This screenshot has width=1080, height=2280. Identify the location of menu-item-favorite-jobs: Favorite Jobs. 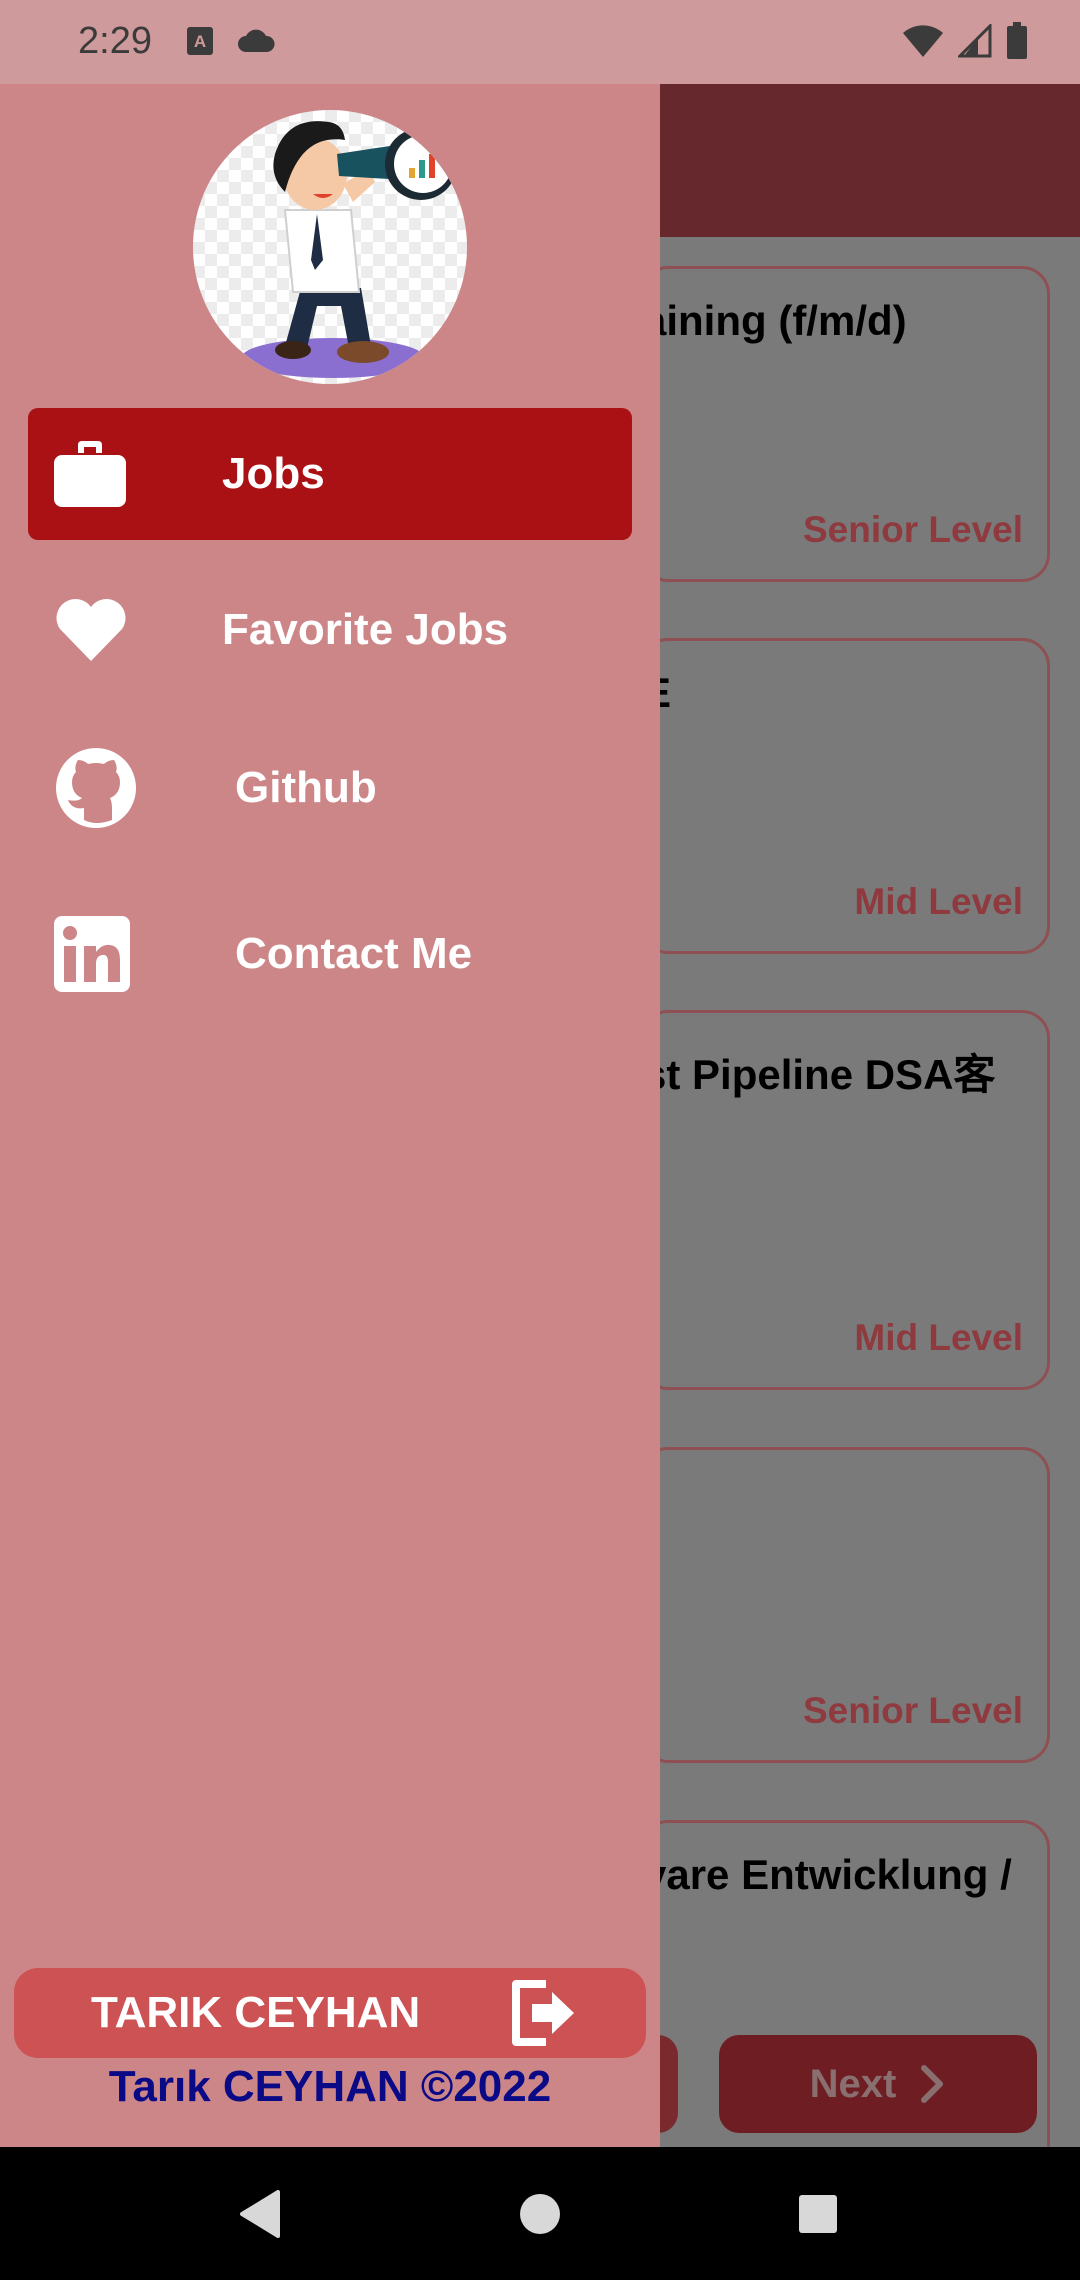
(330, 630).